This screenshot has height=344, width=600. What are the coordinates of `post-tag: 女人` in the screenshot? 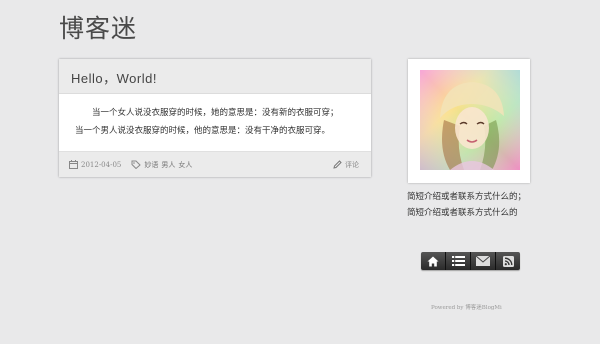 It's located at (185, 165).